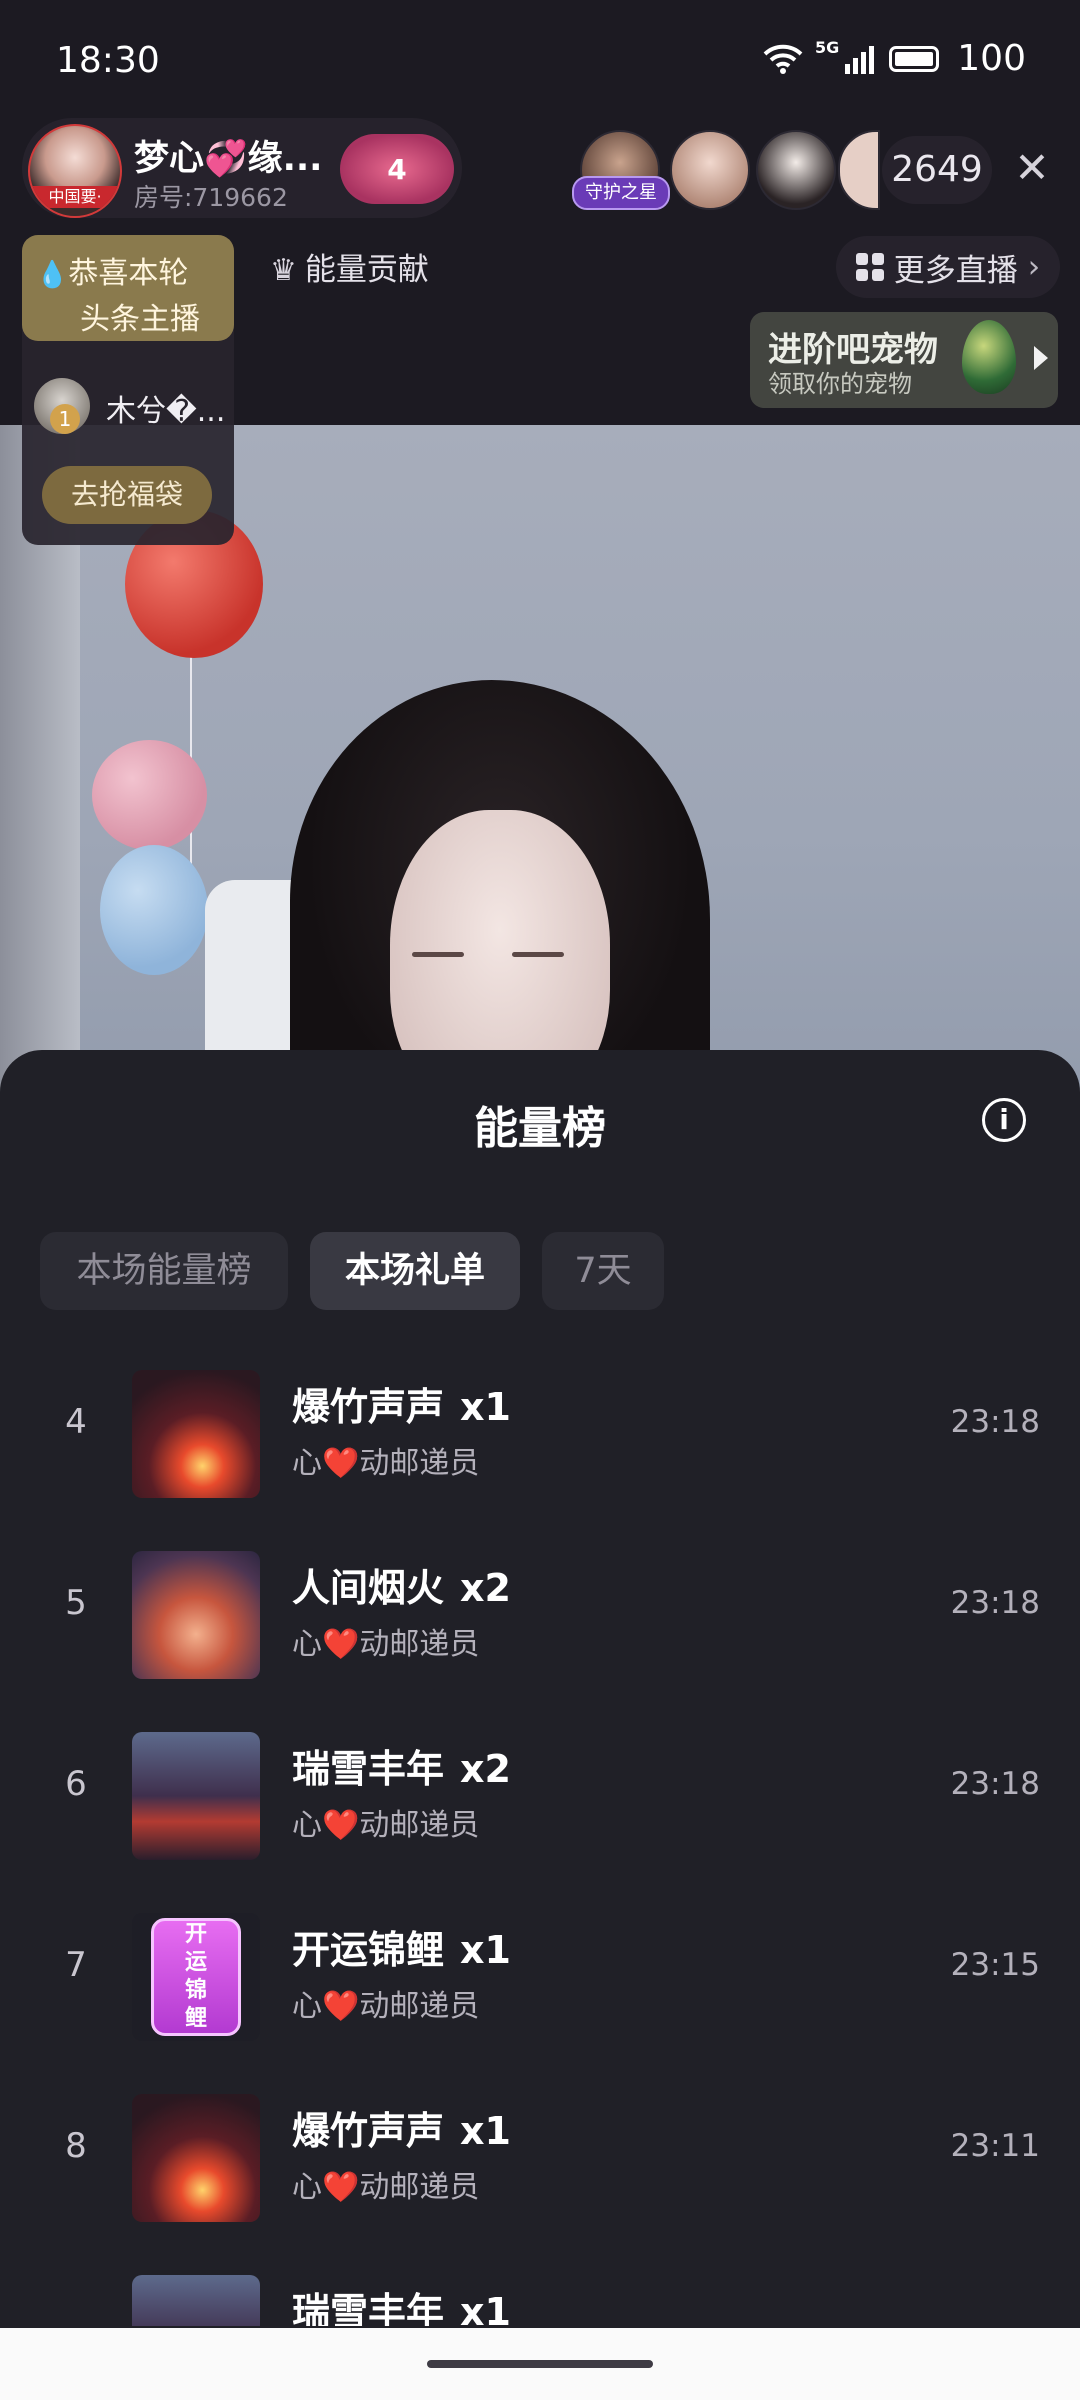 Image resolution: width=1080 pixels, height=2400 pixels. Describe the element at coordinates (540, 2364) in the screenshot. I see `home-indicator` at that location.